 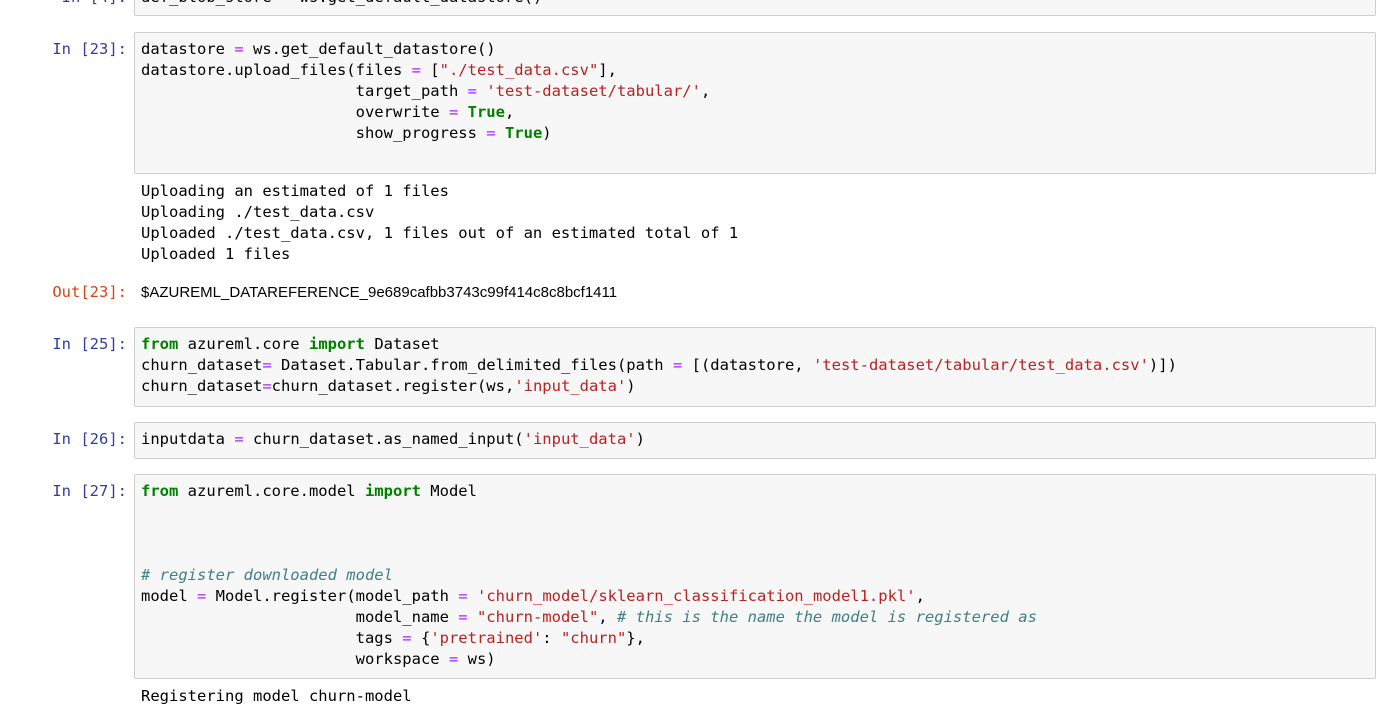 What do you see at coordinates (537, 617) in the screenshot?
I see `code-string: "churn-model"` at bounding box center [537, 617].